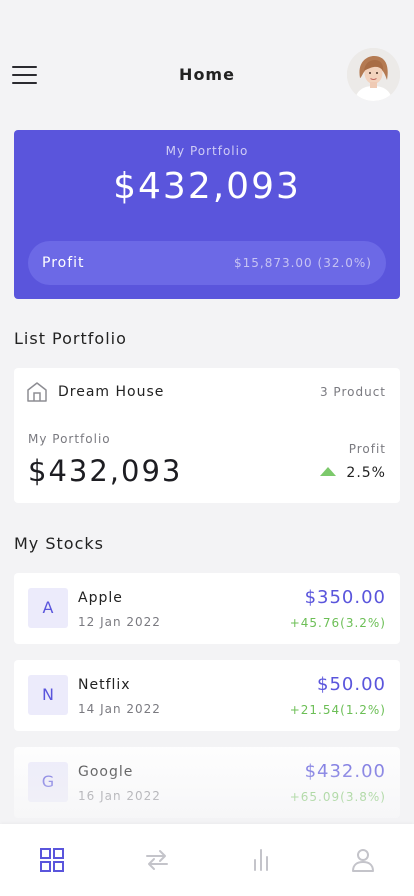 Image resolution: width=414 pixels, height=896 pixels. What do you see at coordinates (119, 796) in the screenshot?
I see `stock-date: 16 Jan 2022` at bounding box center [119, 796].